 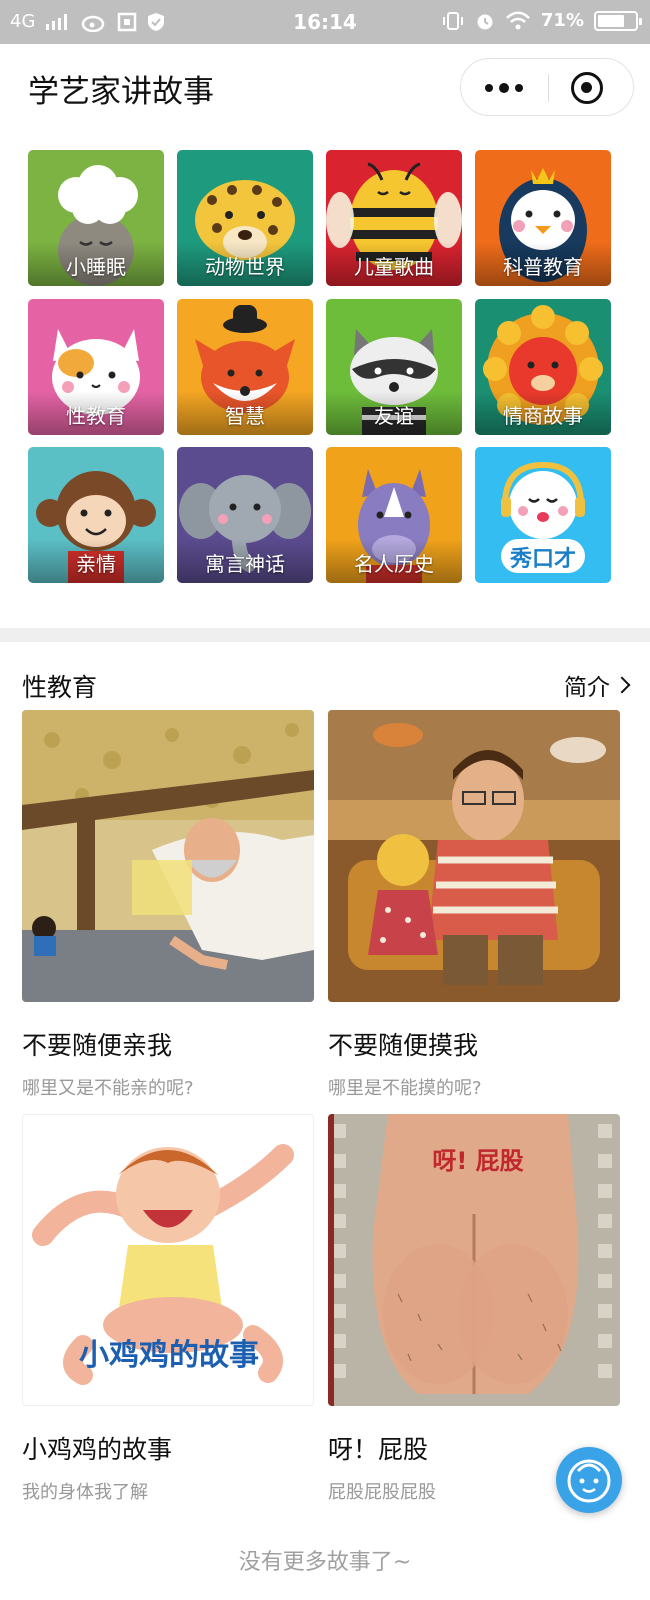 I want to click on baby-face-icon, so click(x=589, y=1481).